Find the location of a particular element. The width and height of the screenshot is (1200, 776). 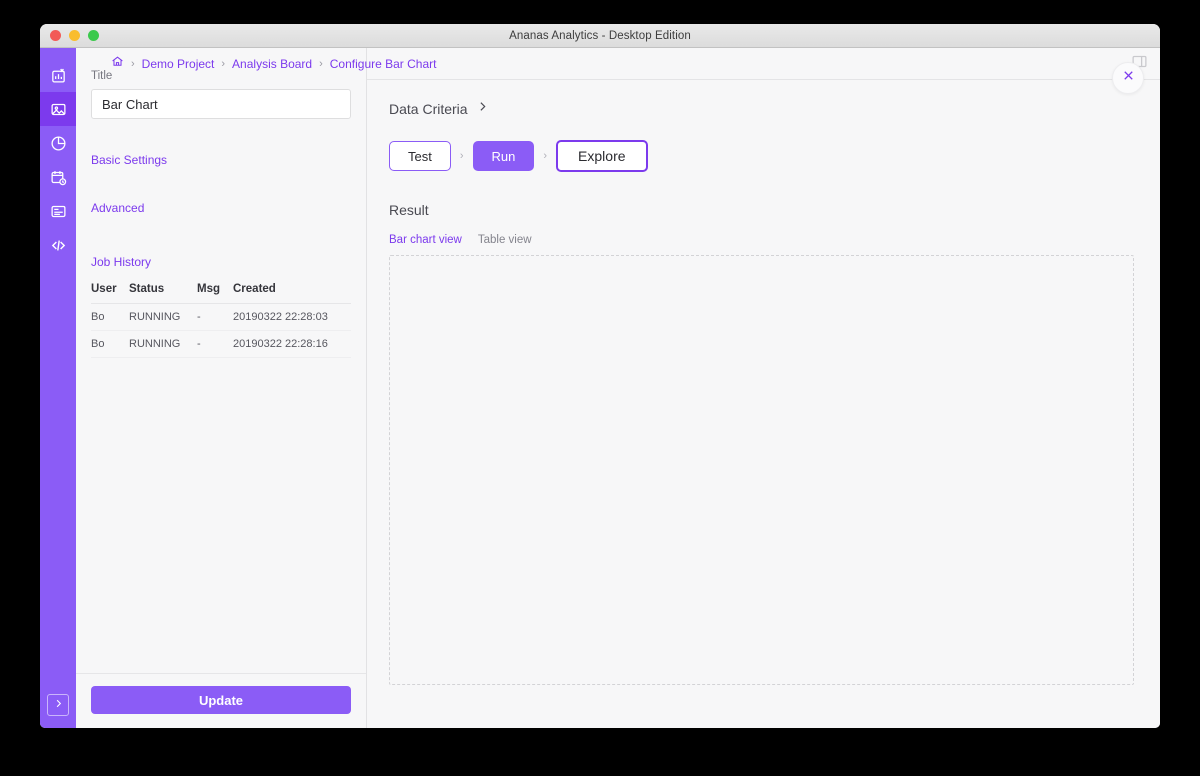

rail-item-developer is located at coordinates (58, 245).